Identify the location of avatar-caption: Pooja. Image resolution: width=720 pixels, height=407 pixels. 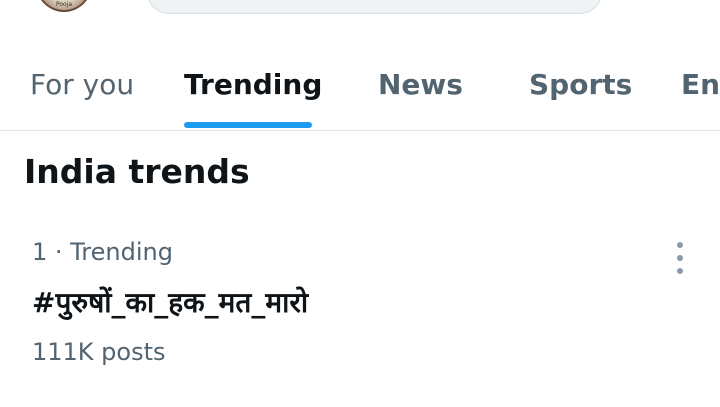
(64, 4).